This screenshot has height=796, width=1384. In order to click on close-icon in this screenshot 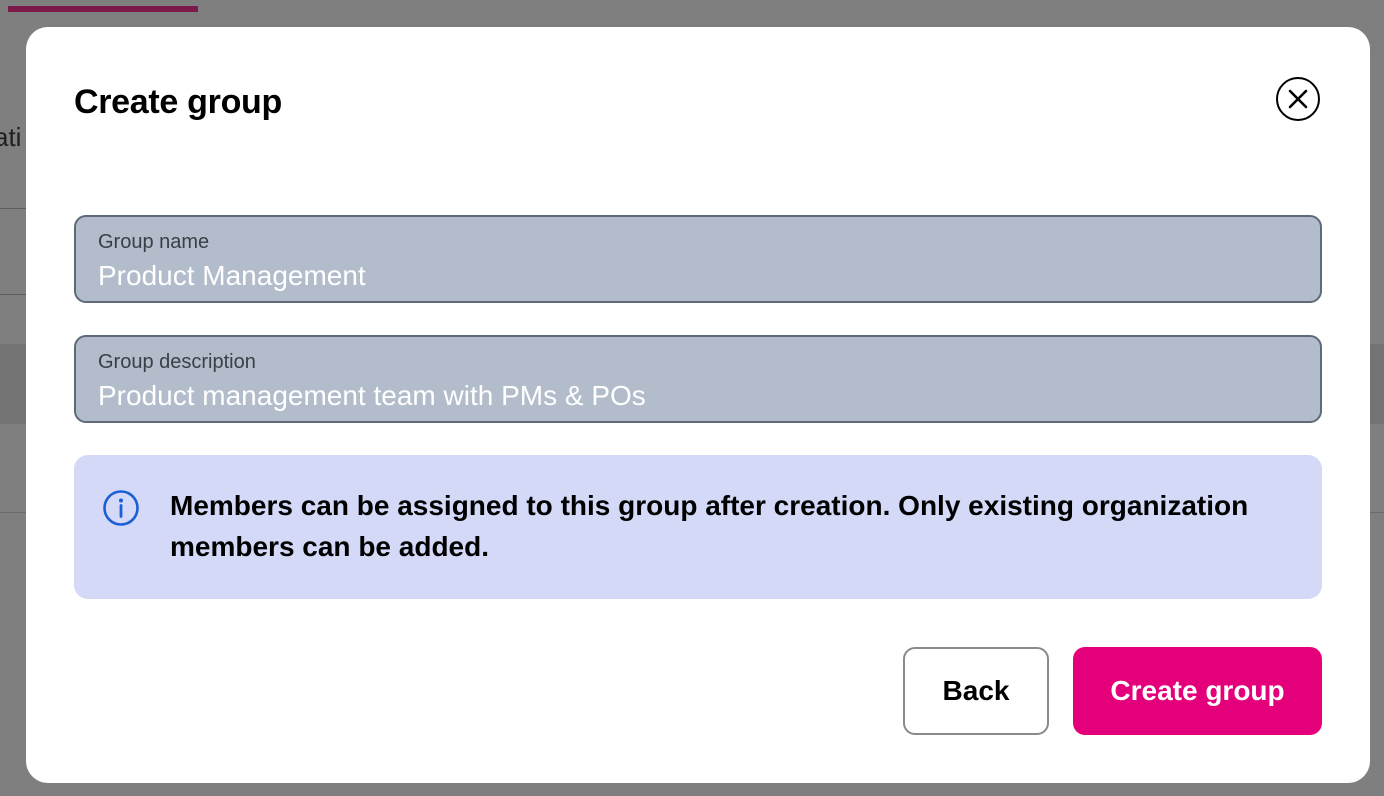, I will do `click(1298, 99)`.